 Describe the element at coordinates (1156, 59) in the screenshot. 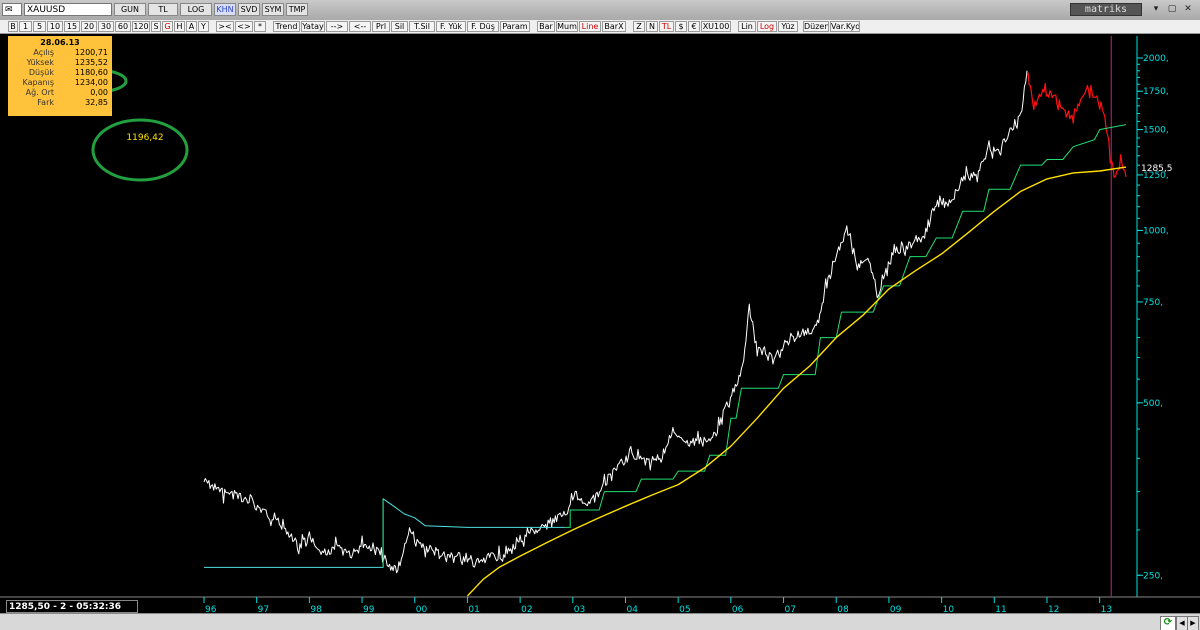

I see `y-tick-label: 2000,` at that location.